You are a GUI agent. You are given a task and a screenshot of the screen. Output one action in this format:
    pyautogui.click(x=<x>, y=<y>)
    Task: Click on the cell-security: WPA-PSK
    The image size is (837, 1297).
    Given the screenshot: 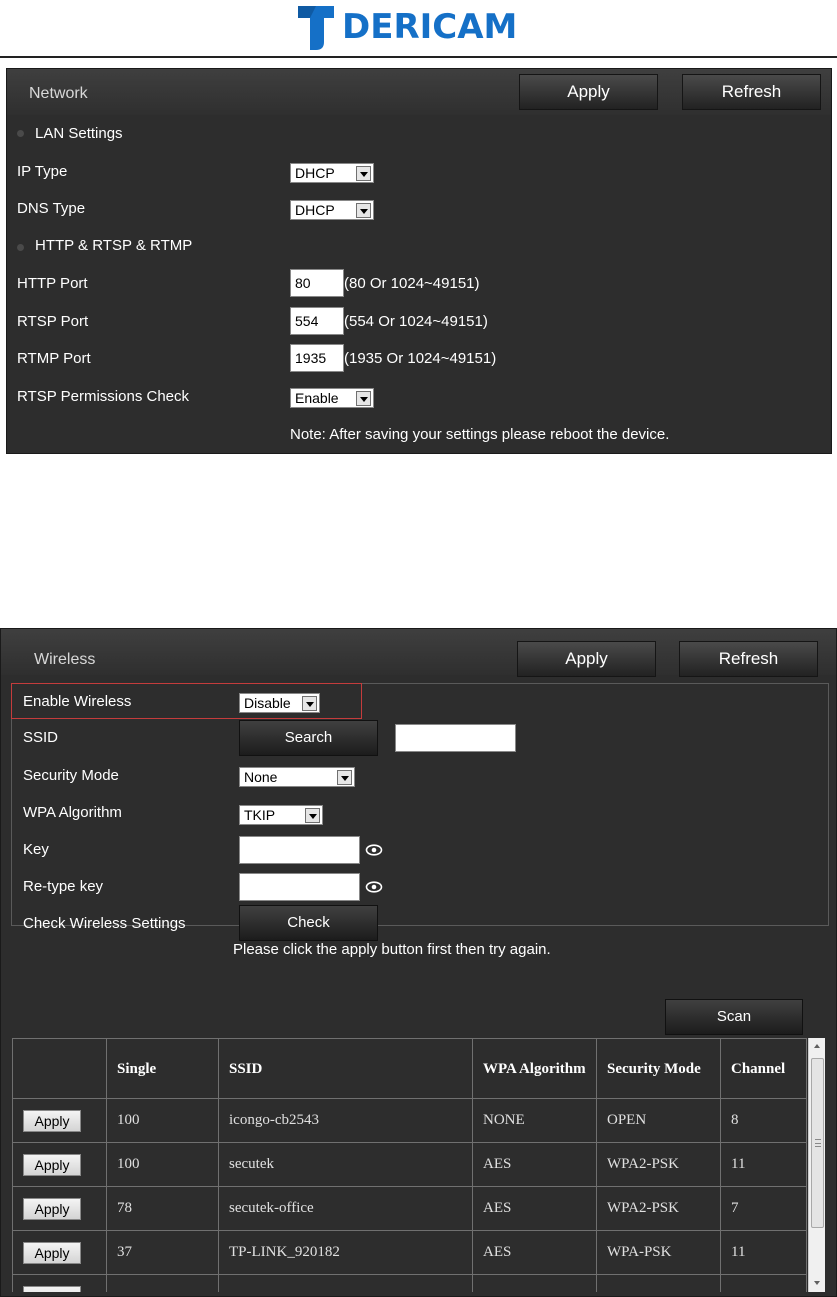 What is the action you would take?
    pyautogui.click(x=658, y=1252)
    